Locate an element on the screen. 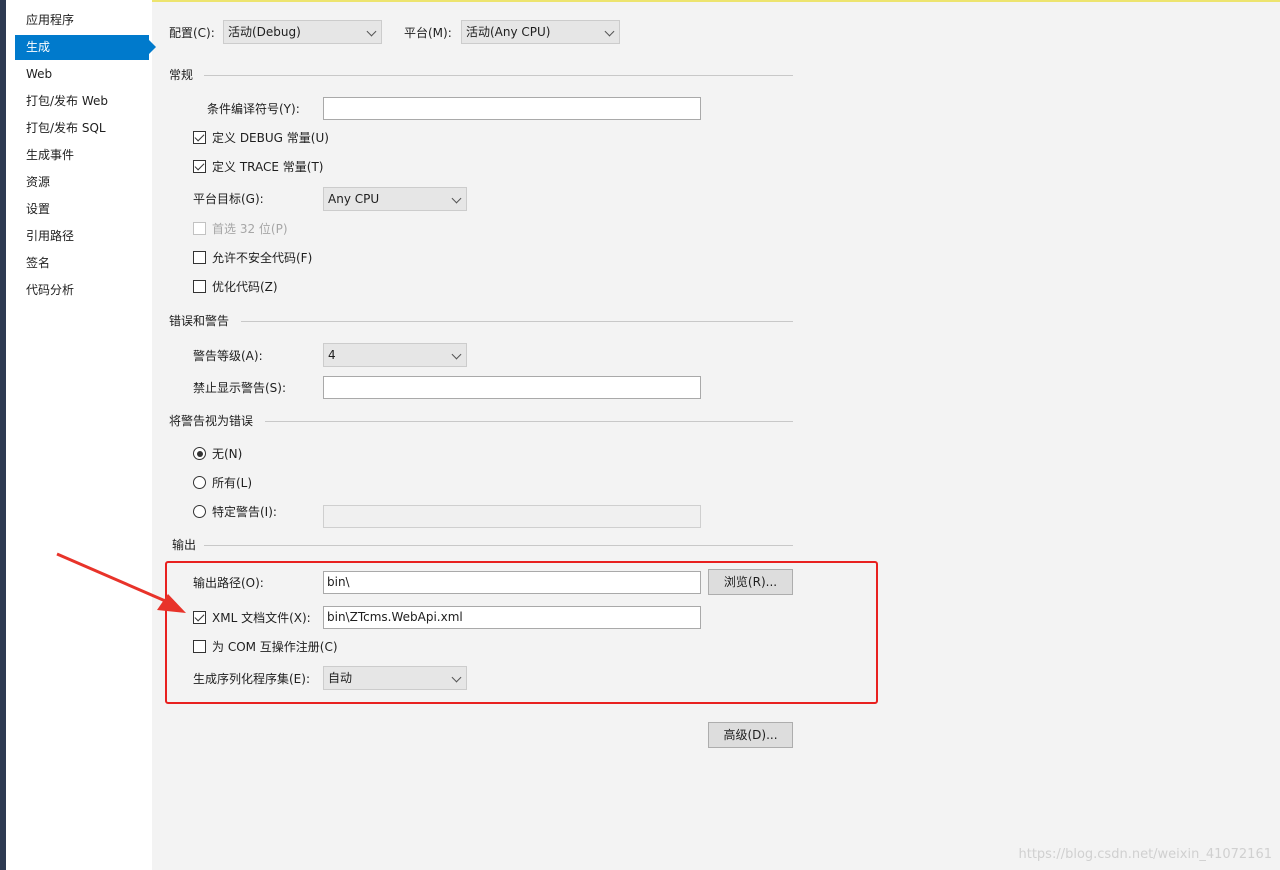 The image size is (1280, 870). annotation-arrow-icon is located at coordinates (121, 582).